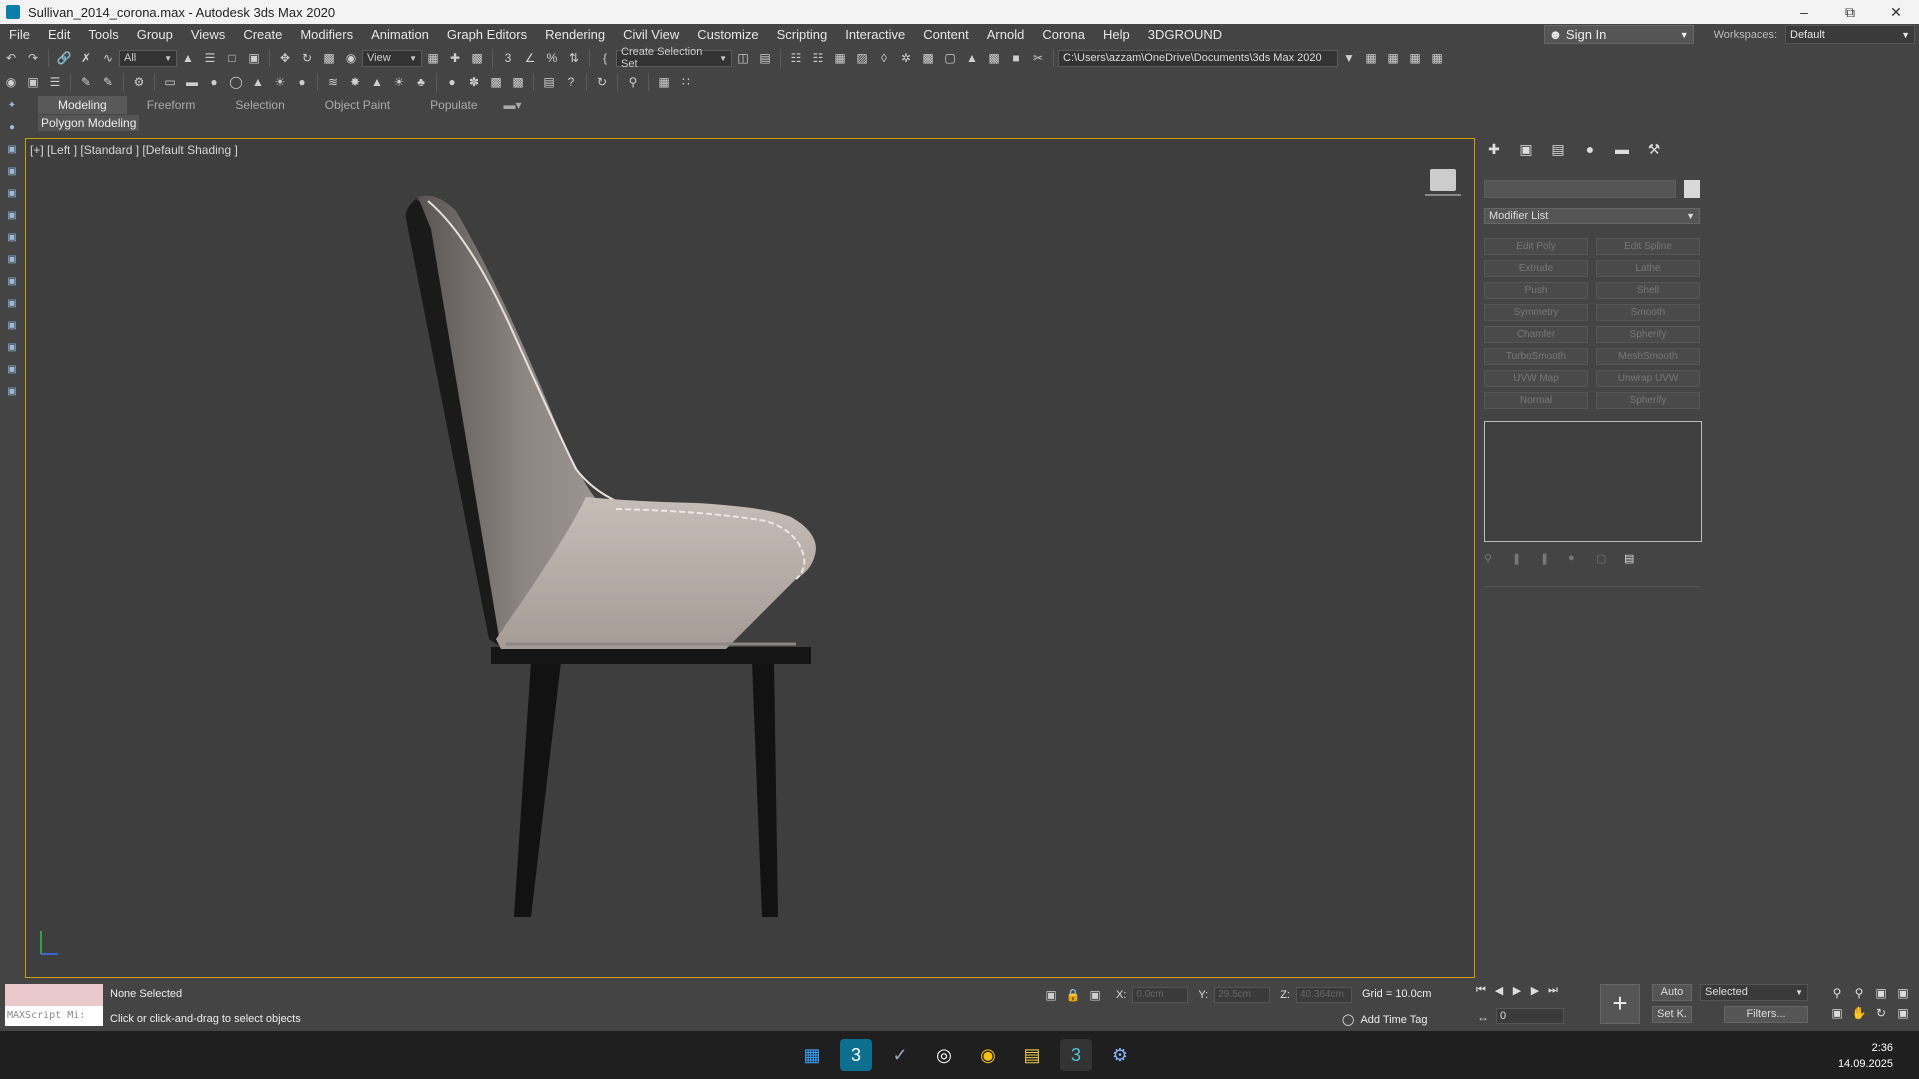 Image resolution: width=1919 pixels, height=1079 pixels. What do you see at coordinates (1837, 993) in the screenshot?
I see `zoom-icon: ⚲` at bounding box center [1837, 993].